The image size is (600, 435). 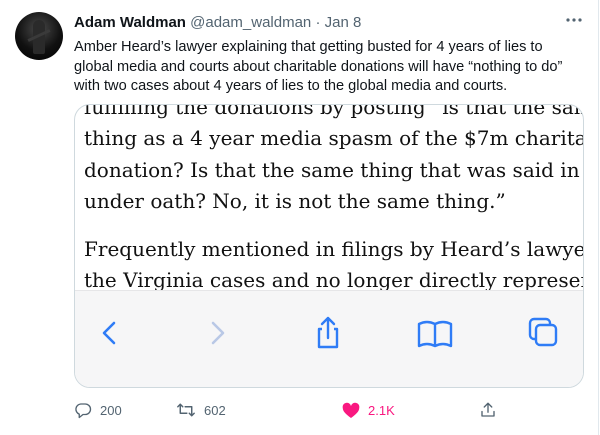 What do you see at coordinates (215, 410) in the screenshot?
I see `retweet-count: 602` at bounding box center [215, 410].